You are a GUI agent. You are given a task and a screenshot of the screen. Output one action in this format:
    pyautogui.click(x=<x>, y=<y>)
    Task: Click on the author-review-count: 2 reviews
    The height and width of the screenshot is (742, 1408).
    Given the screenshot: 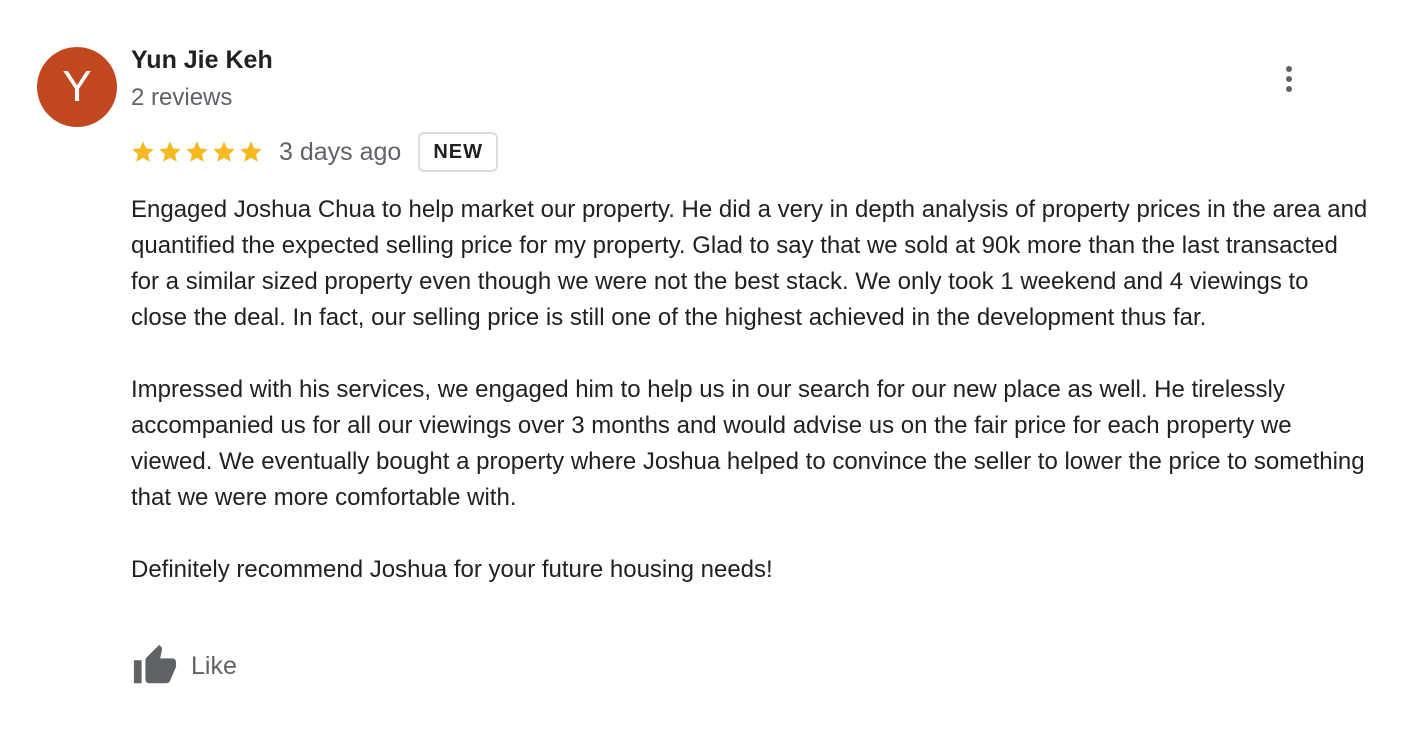 What is the action you would take?
    pyautogui.click(x=181, y=98)
    